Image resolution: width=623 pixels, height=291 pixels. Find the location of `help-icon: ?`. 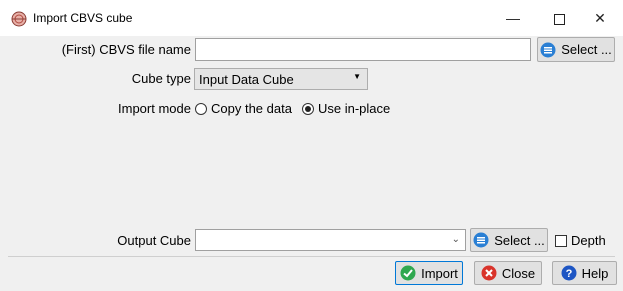

help-icon: ? is located at coordinates (569, 273).